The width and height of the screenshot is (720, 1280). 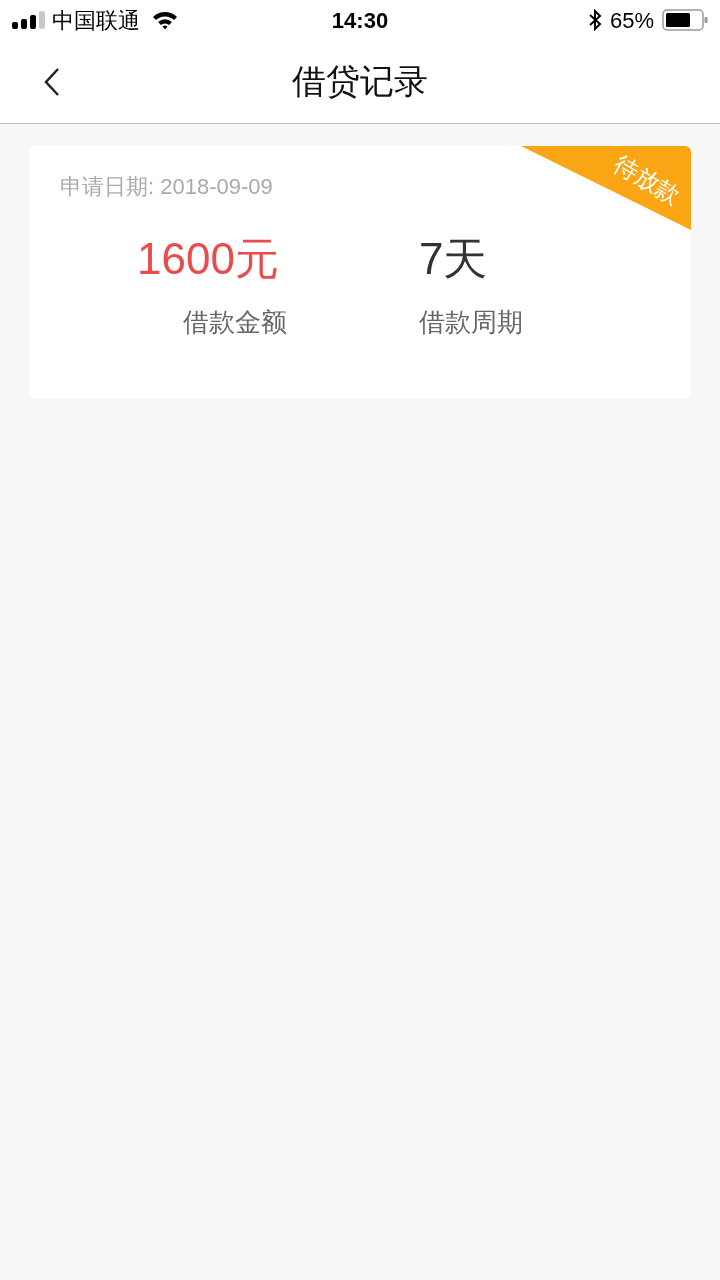 I want to click on page-title: 借贷记录, so click(x=360, y=81).